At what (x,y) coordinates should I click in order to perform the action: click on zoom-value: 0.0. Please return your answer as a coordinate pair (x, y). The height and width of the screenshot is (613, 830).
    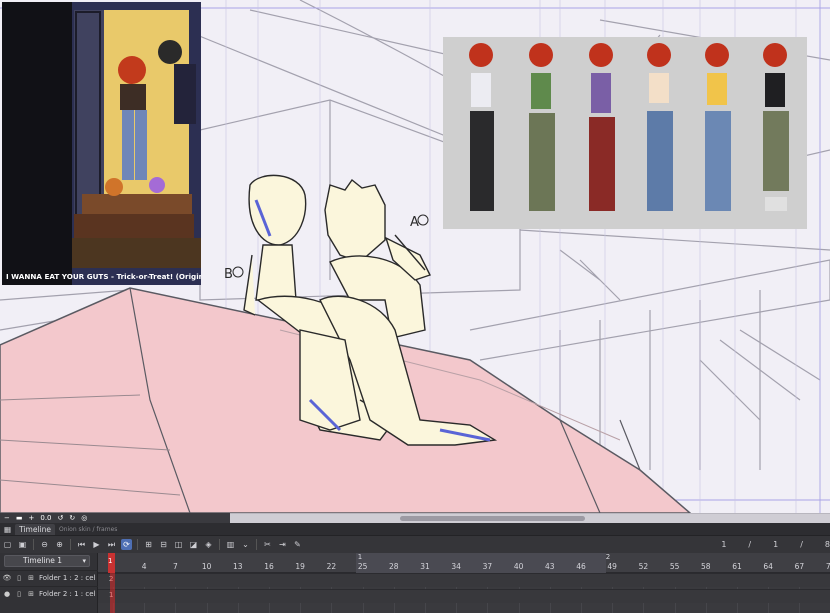
    Looking at the image, I should click on (45, 518).